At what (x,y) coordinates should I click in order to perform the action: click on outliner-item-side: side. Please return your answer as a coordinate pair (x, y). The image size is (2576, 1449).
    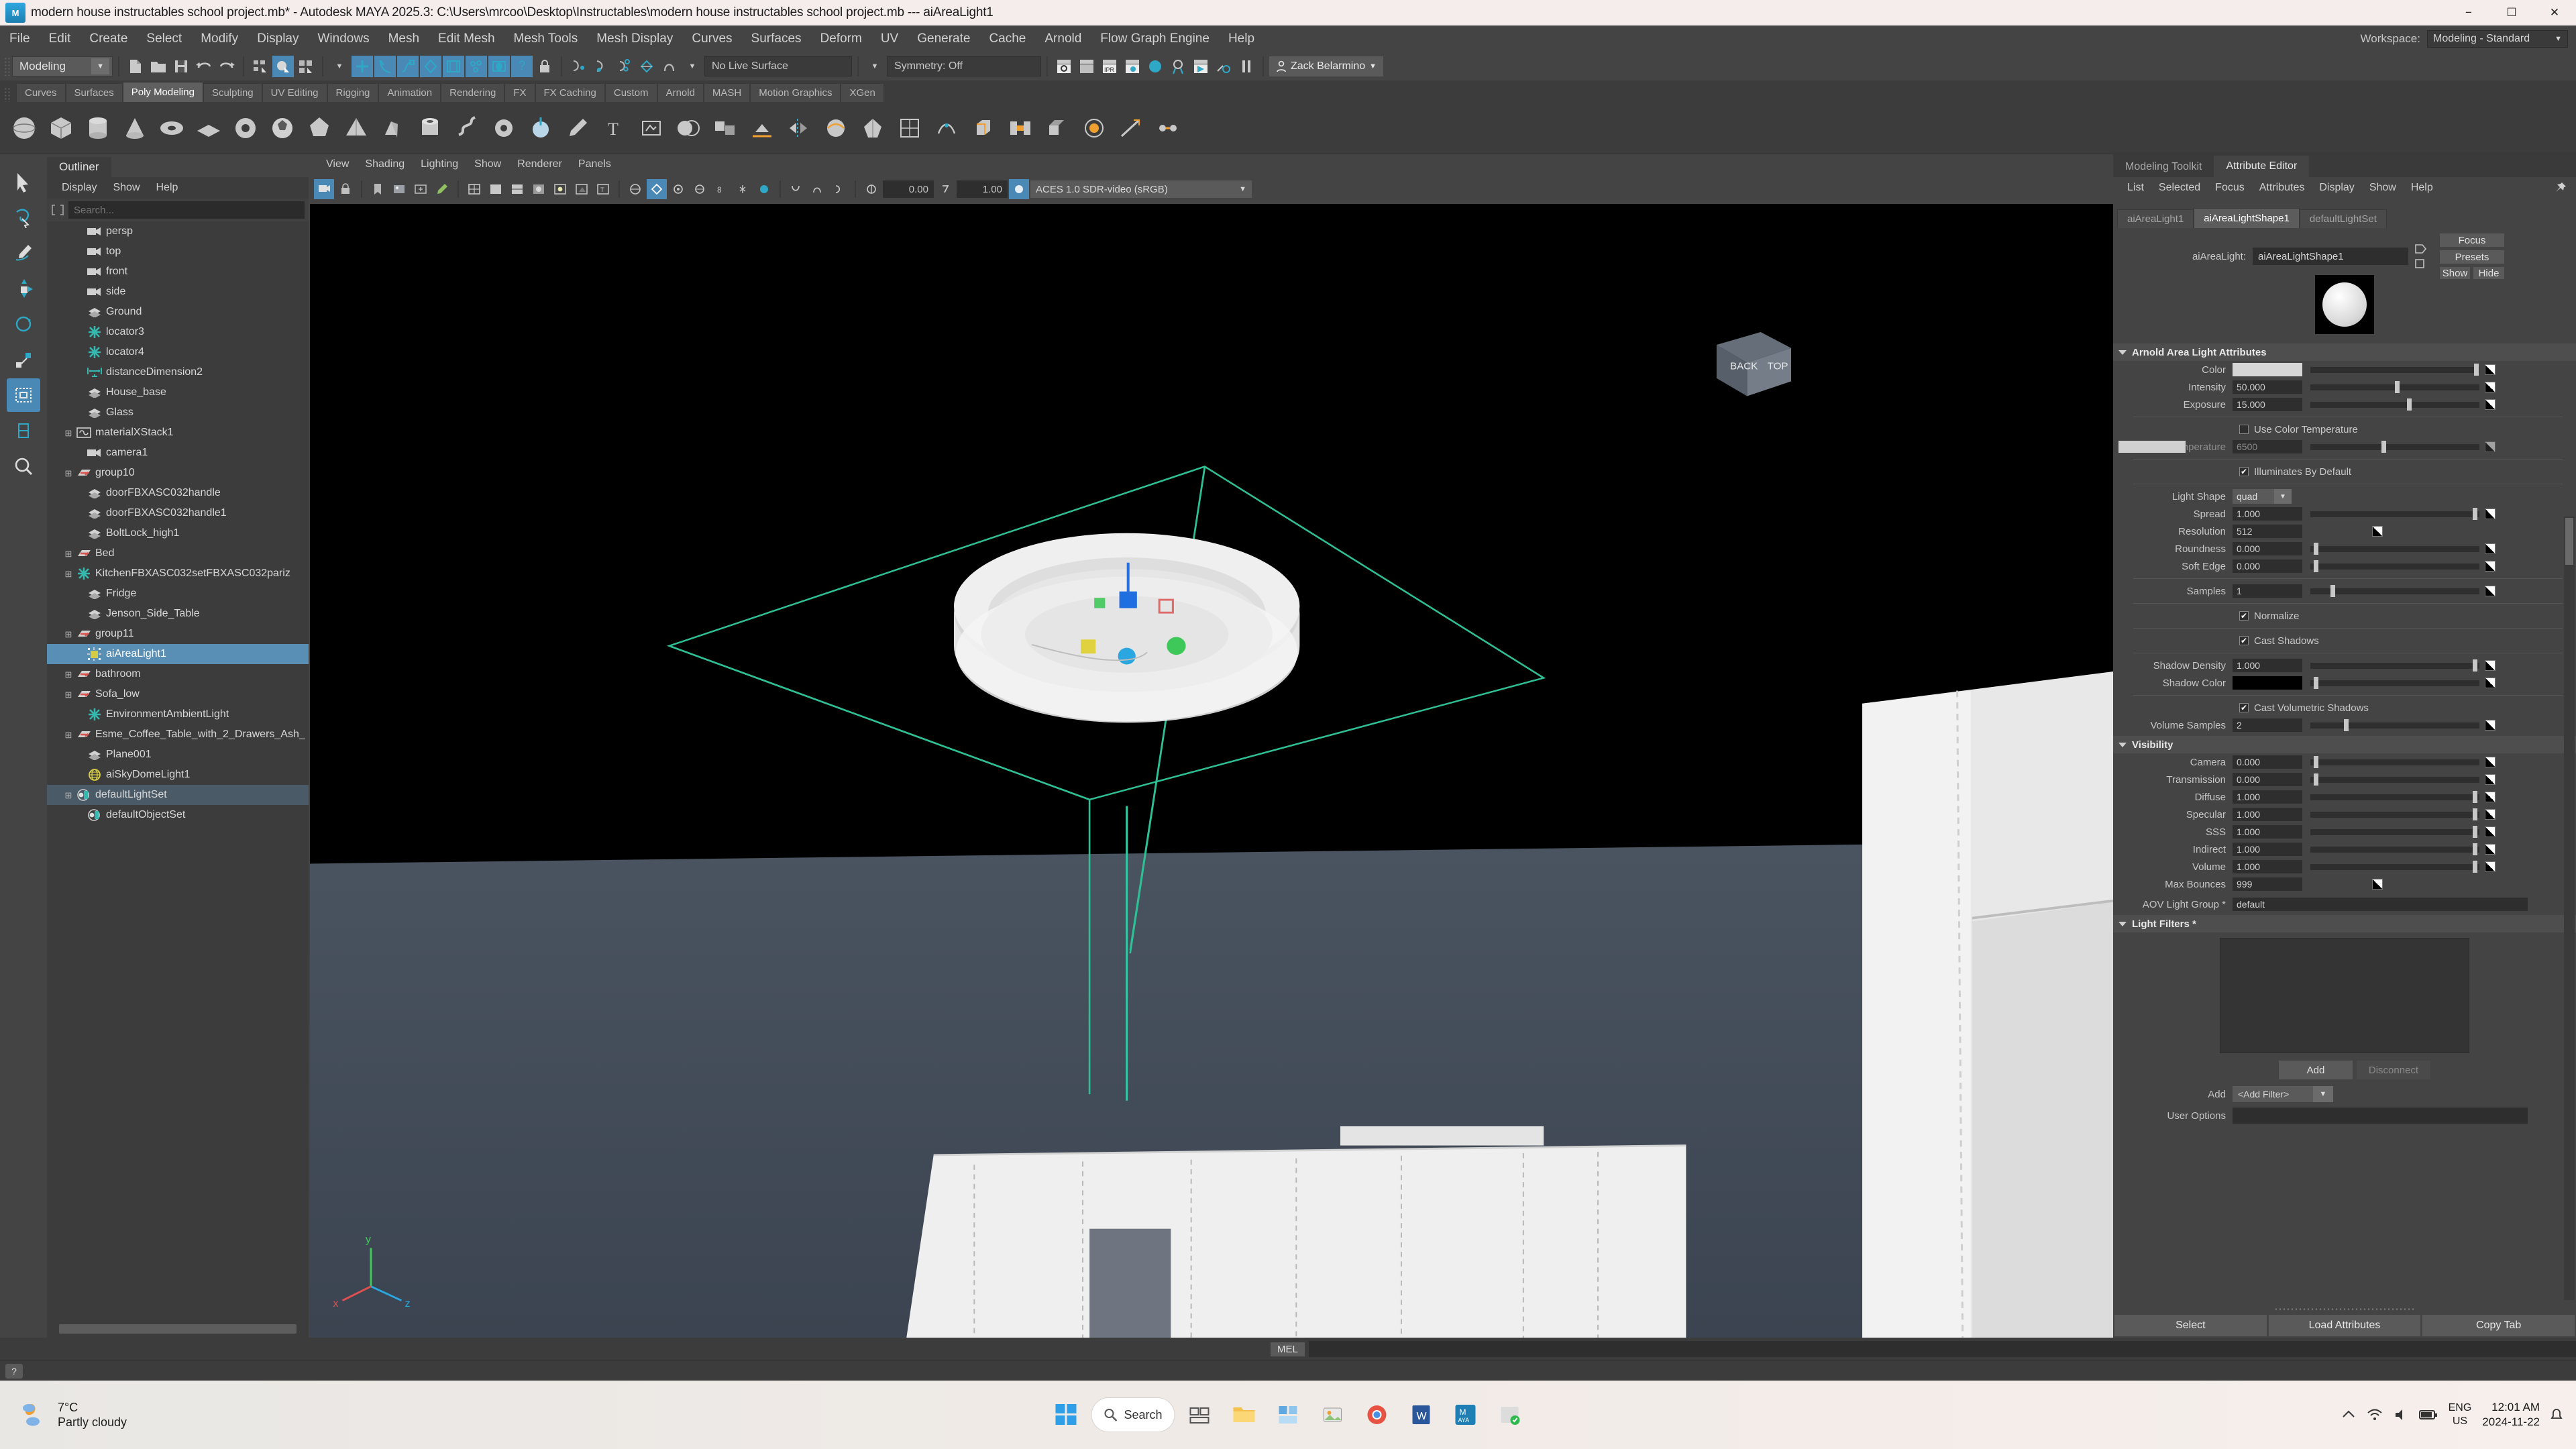
    Looking at the image, I should click on (178, 292).